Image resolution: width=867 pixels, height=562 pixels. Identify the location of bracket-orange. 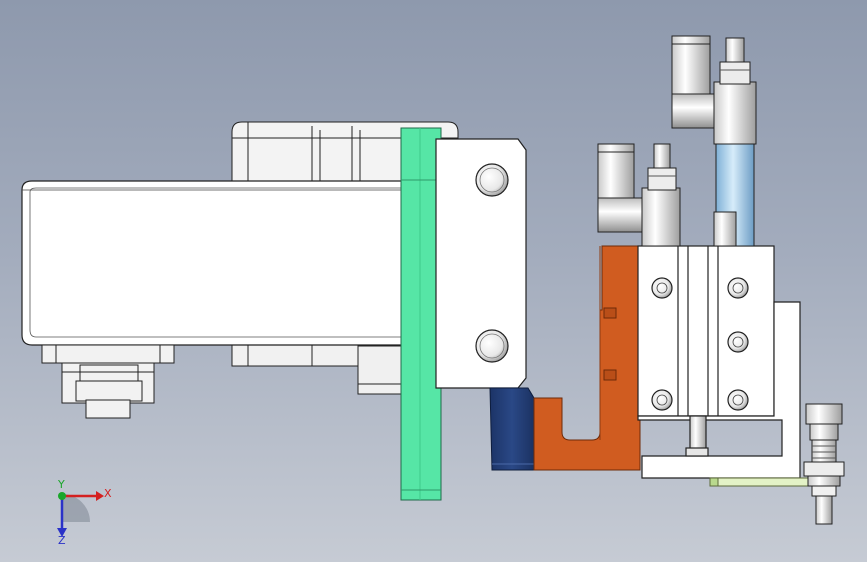
(587, 358).